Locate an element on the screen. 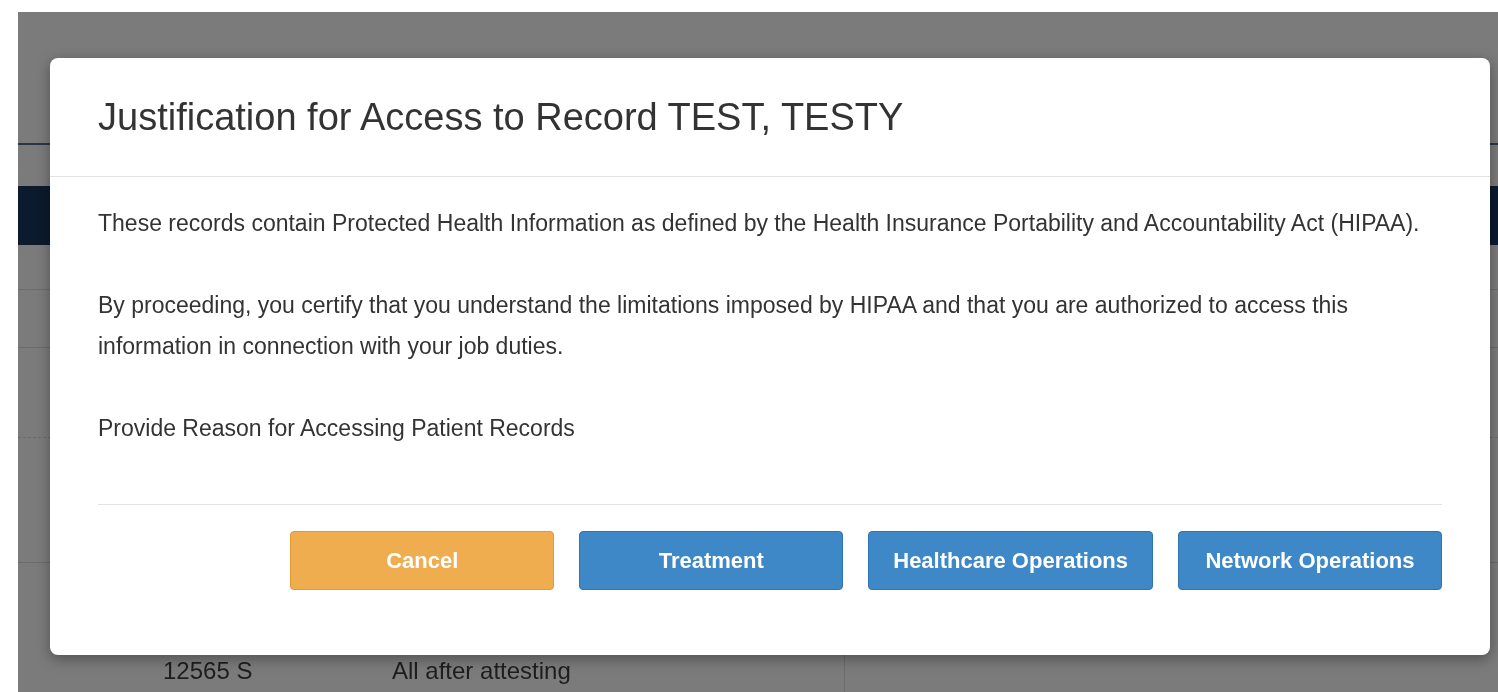  paragraph: These records contain Protected Health Information as defined by the Health Insurance Portability and Accountability Act (HIPAA). is located at coordinates (759, 223).